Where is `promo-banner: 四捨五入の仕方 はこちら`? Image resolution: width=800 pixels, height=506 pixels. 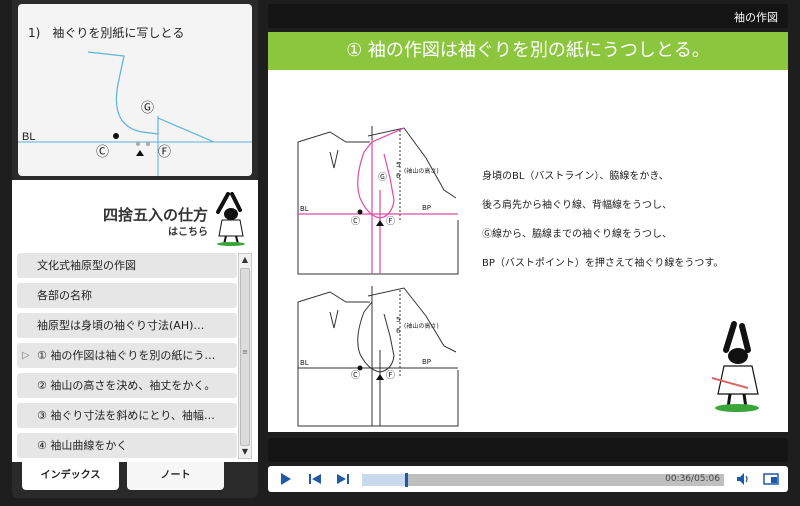 promo-banner: 四捨五入の仕方 はこちら is located at coordinates (135, 215).